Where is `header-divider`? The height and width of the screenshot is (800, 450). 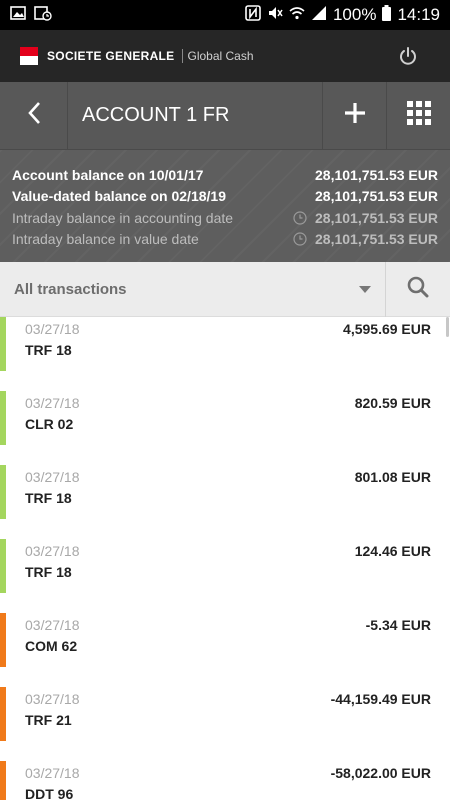 header-divider is located at coordinates (183, 56).